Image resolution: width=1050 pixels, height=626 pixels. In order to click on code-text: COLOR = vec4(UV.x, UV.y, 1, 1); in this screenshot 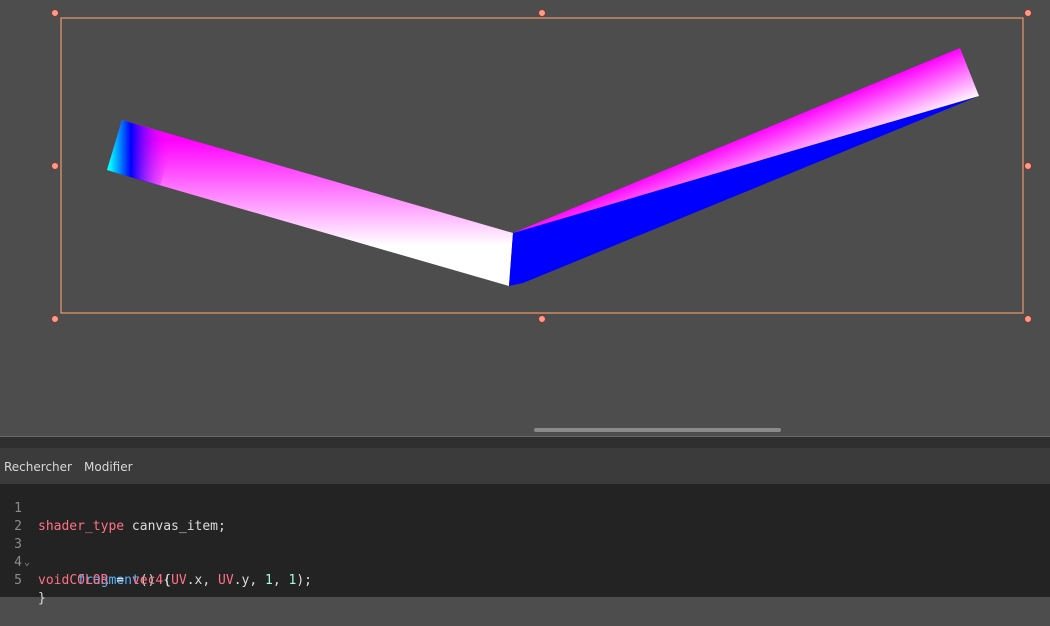, I will do `click(175, 581)`.